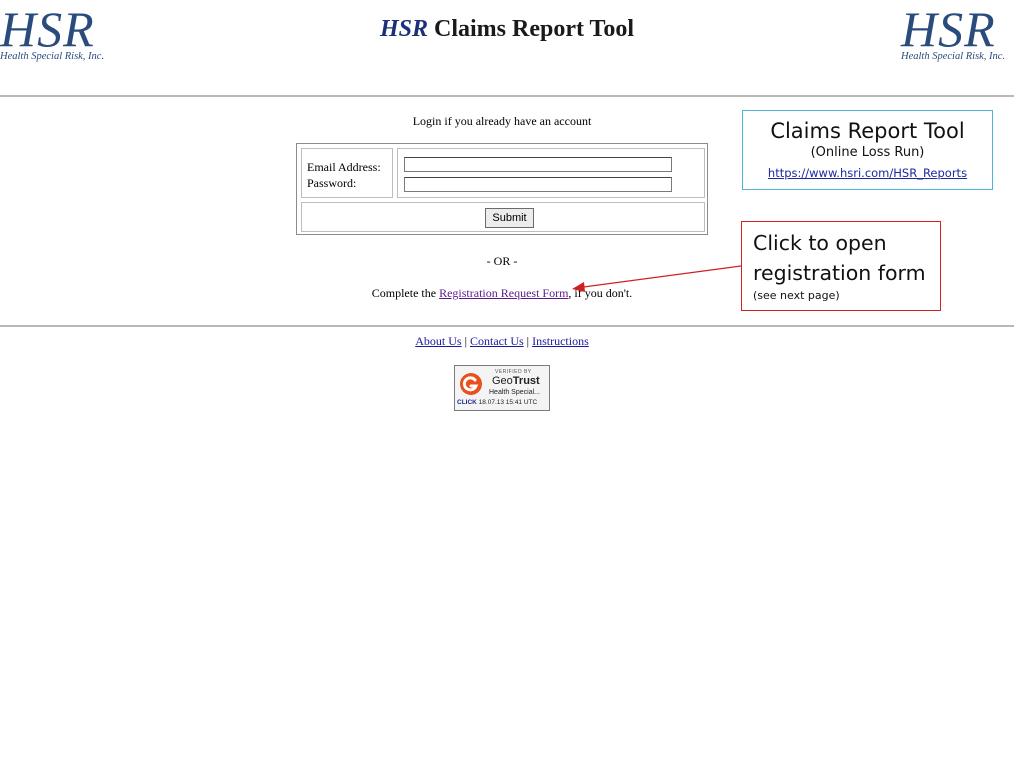 The image size is (1024, 768). I want to click on about-us-link: About Us, so click(438, 341).